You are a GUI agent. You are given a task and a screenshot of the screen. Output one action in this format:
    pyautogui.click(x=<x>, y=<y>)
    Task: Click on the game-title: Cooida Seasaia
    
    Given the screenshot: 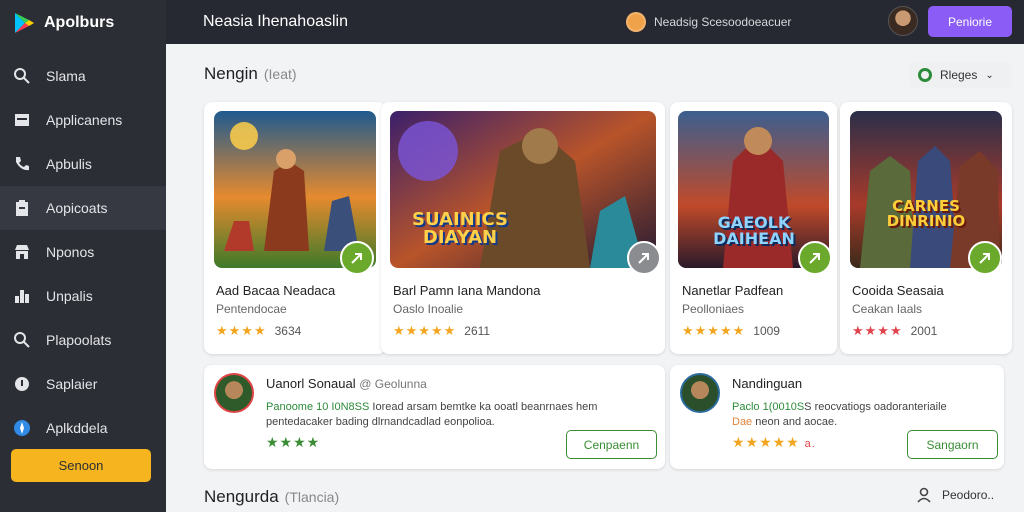 What is the action you would take?
    pyautogui.click(x=898, y=290)
    